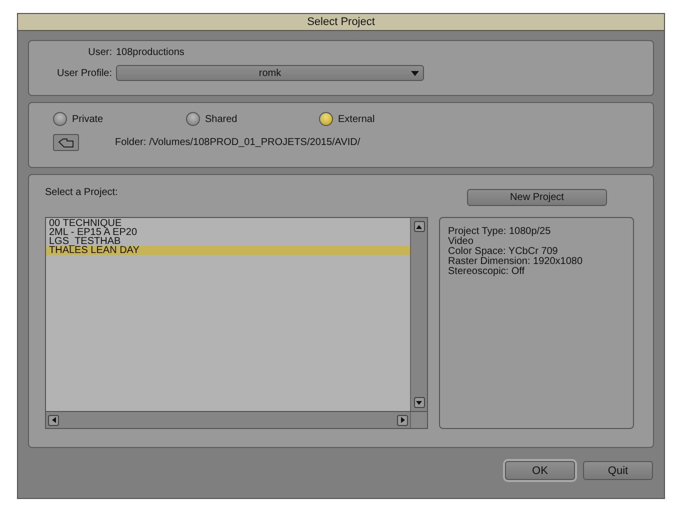 The width and height of the screenshot is (682, 521). What do you see at coordinates (150, 52) in the screenshot?
I see `user-name: 108productions` at bounding box center [150, 52].